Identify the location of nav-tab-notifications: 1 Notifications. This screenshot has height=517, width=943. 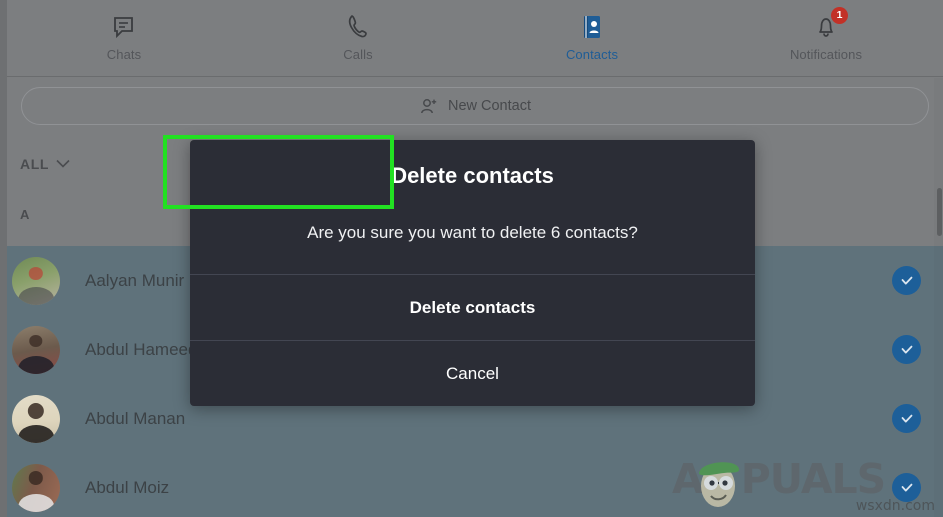
(826, 38).